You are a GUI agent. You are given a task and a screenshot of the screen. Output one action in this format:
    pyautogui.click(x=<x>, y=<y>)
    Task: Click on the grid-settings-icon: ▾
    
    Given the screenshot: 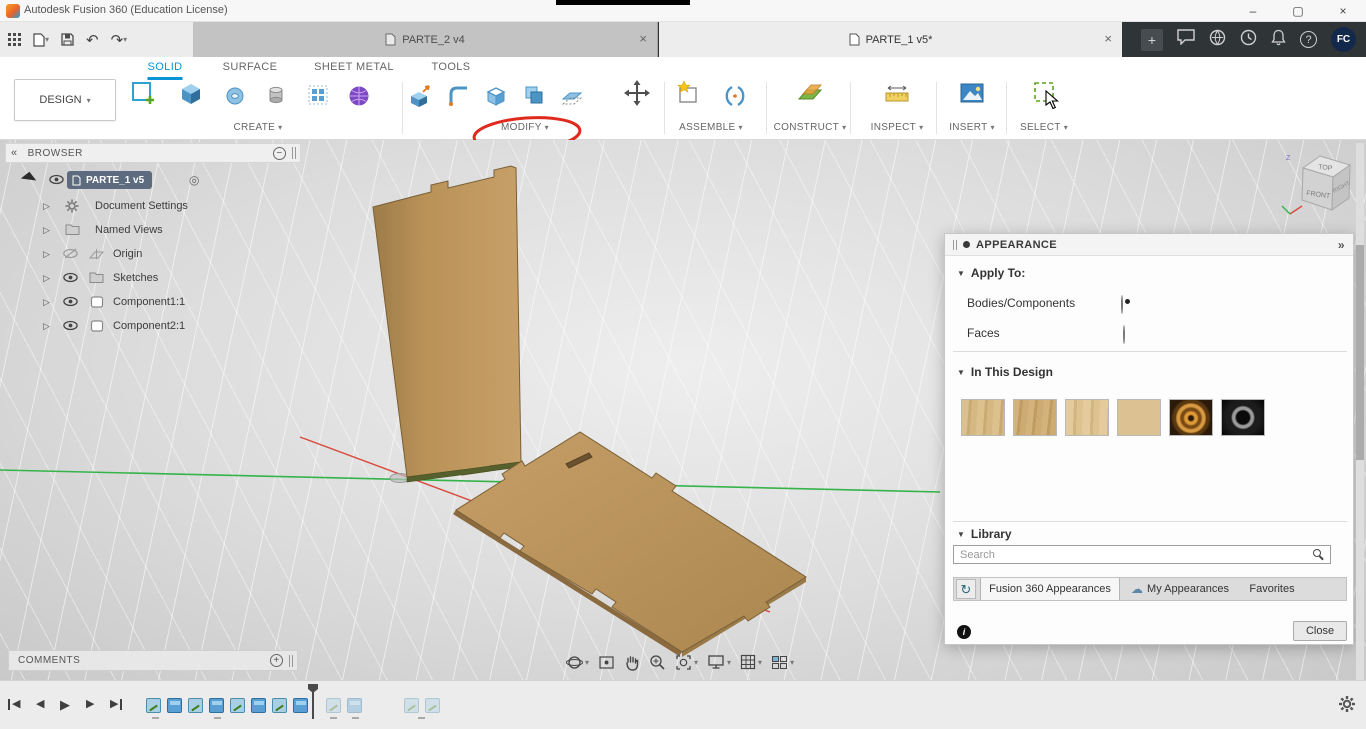 What is the action you would take?
    pyautogui.click(x=751, y=662)
    